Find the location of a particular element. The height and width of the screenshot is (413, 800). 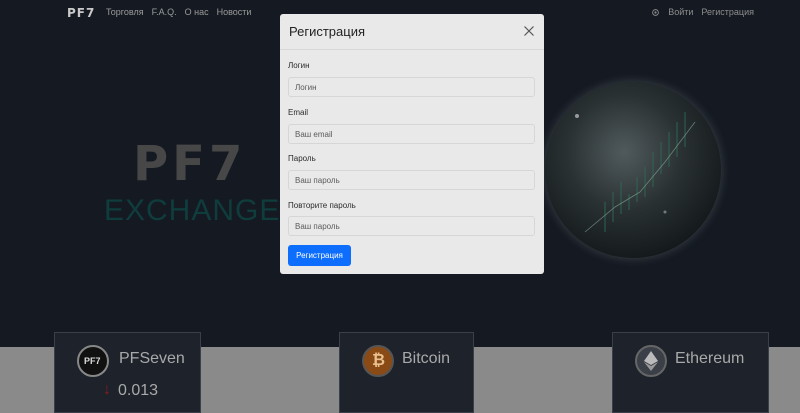

ticker-name: Ethereum is located at coordinates (710, 358).